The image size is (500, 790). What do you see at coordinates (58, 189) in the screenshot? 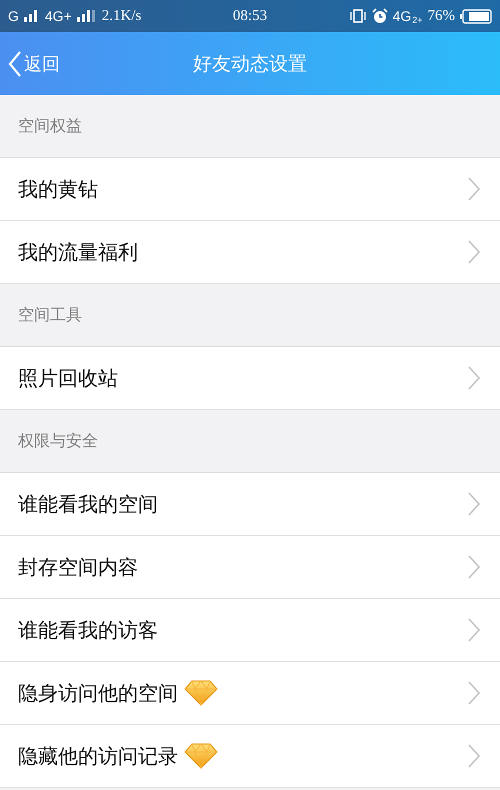
I see `row-label: 我的黄钻` at bounding box center [58, 189].